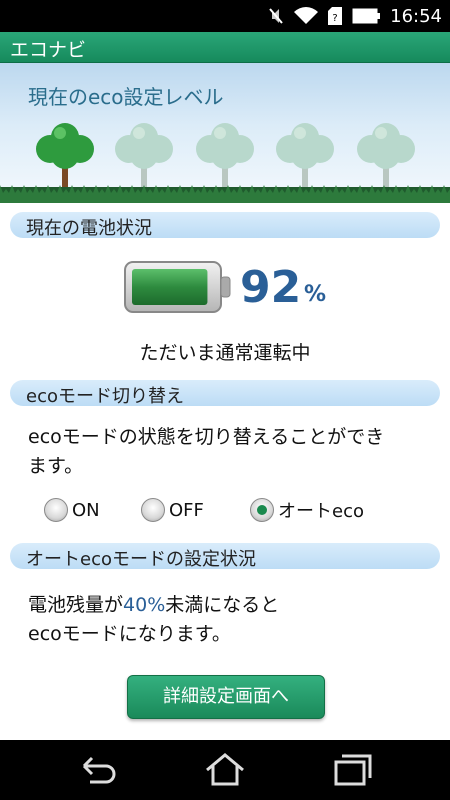 Image resolution: width=450 pixels, height=800 pixels. What do you see at coordinates (186, 510) in the screenshot?
I see `radio-off-label: OFF` at bounding box center [186, 510].